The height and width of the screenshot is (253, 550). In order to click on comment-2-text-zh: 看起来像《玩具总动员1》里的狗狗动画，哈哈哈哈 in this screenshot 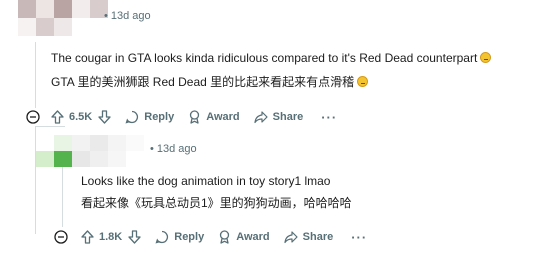, I will do `click(216, 203)`.